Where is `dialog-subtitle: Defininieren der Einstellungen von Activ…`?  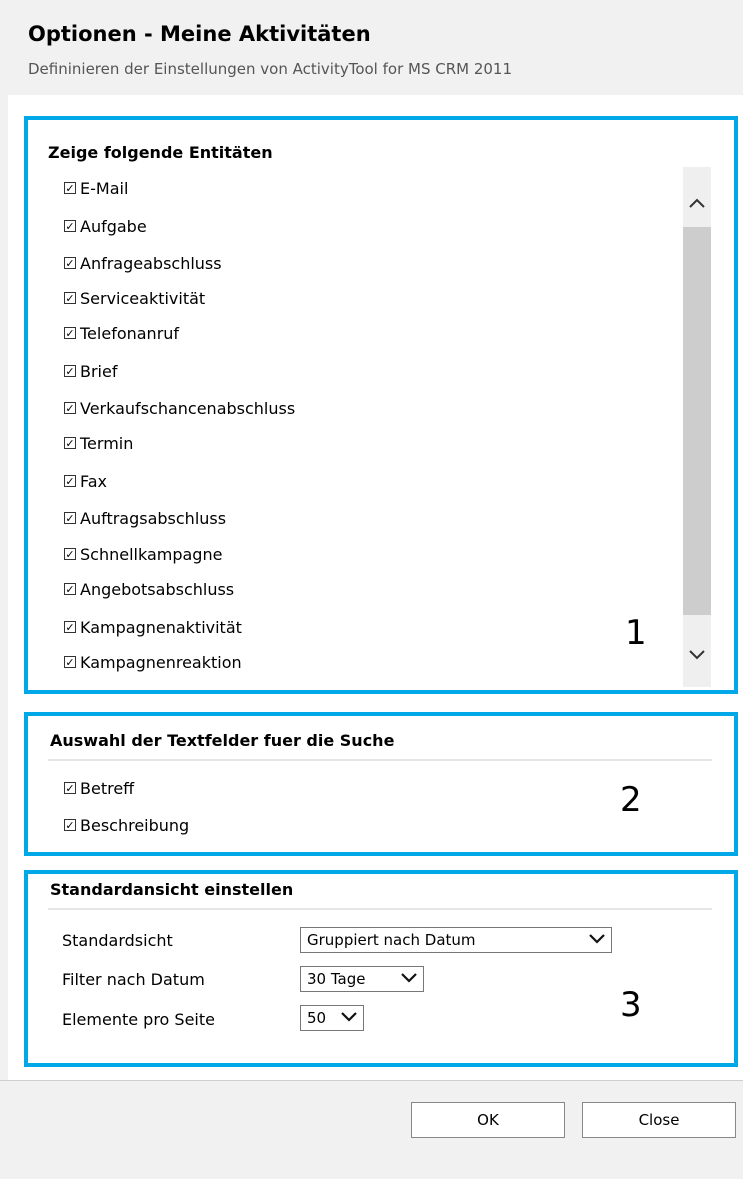
dialog-subtitle: Defininieren der Einstellungen von Activ… is located at coordinates (270, 69).